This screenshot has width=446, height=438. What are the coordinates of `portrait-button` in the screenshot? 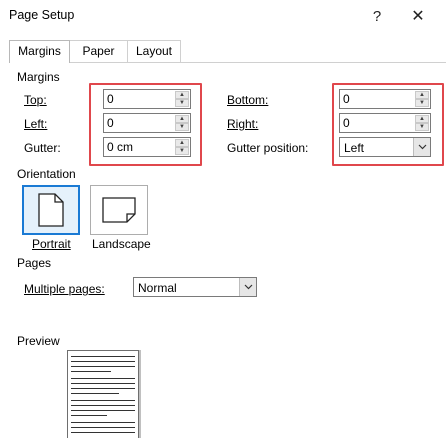 It's located at (51, 210).